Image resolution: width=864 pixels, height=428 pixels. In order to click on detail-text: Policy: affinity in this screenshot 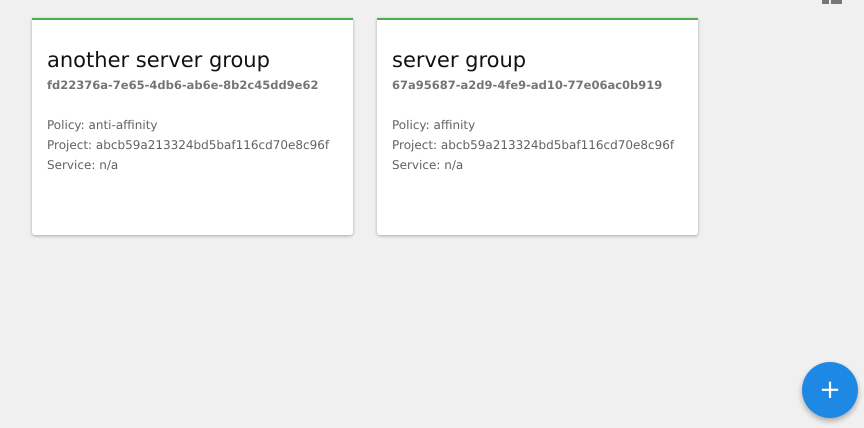, I will do `click(434, 125)`.